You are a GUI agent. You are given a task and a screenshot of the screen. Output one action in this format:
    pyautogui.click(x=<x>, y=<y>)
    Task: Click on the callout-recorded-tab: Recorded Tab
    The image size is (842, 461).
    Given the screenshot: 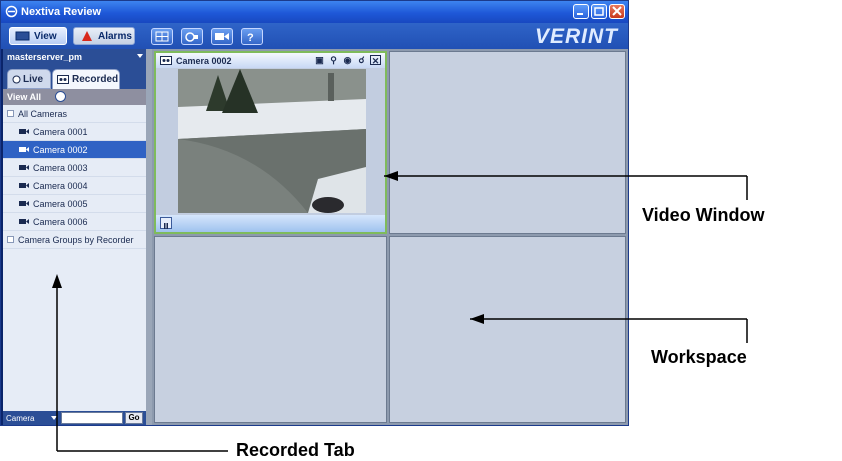 What is the action you would take?
    pyautogui.click(x=295, y=450)
    